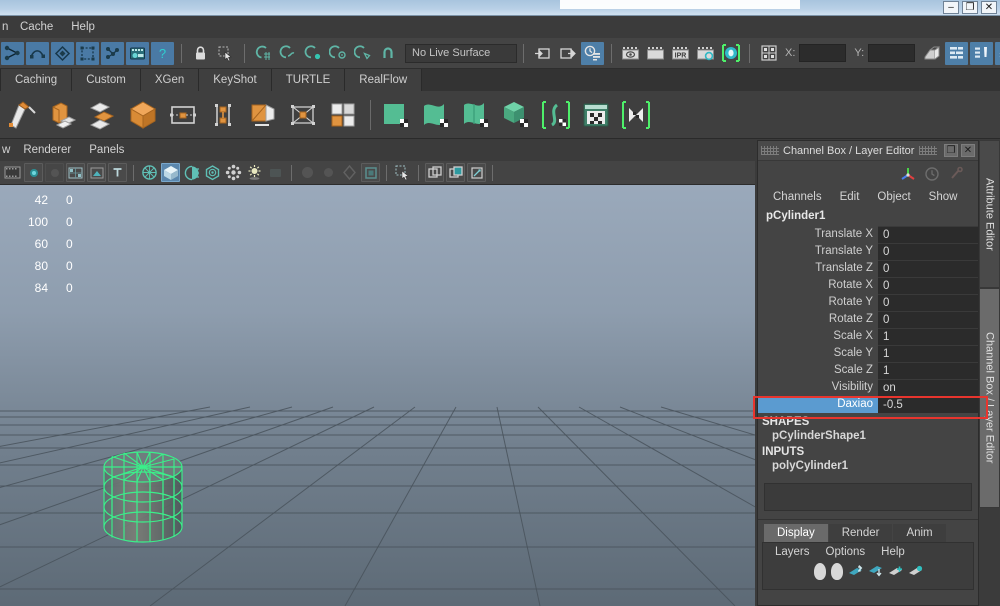 This screenshot has width=1000, height=606. What do you see at coordinates (12, 53) in the screenshot?
I see `hierarchy-icon` at bounding box center [12, 53].